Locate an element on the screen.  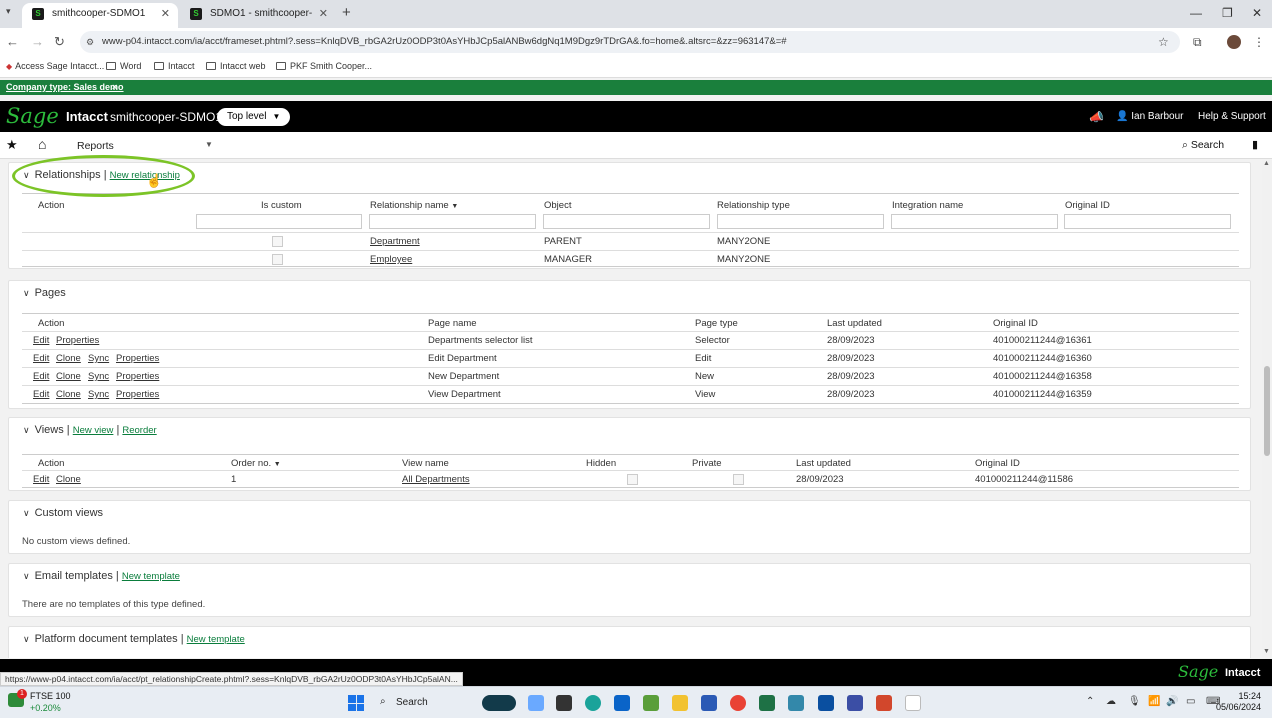
search-button: ⌕ Search is located at coordinates (1203, 145).